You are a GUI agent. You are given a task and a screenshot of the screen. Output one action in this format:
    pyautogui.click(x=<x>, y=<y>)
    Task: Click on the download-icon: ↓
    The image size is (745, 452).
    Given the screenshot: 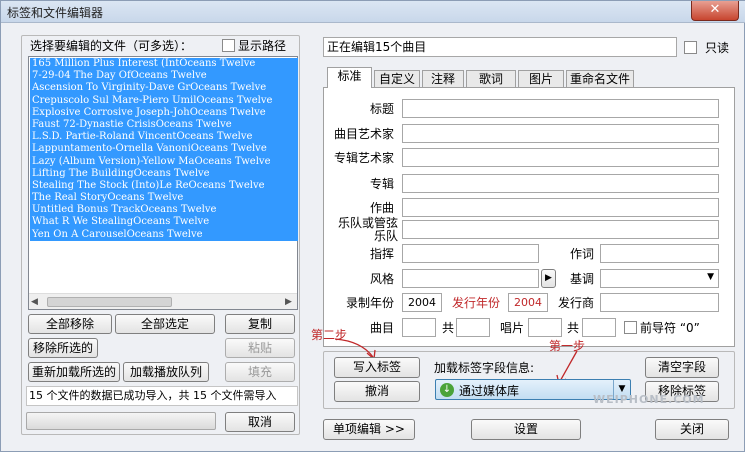 What is the action you would take?
    pyautogui.click(x=447, y=390)
    